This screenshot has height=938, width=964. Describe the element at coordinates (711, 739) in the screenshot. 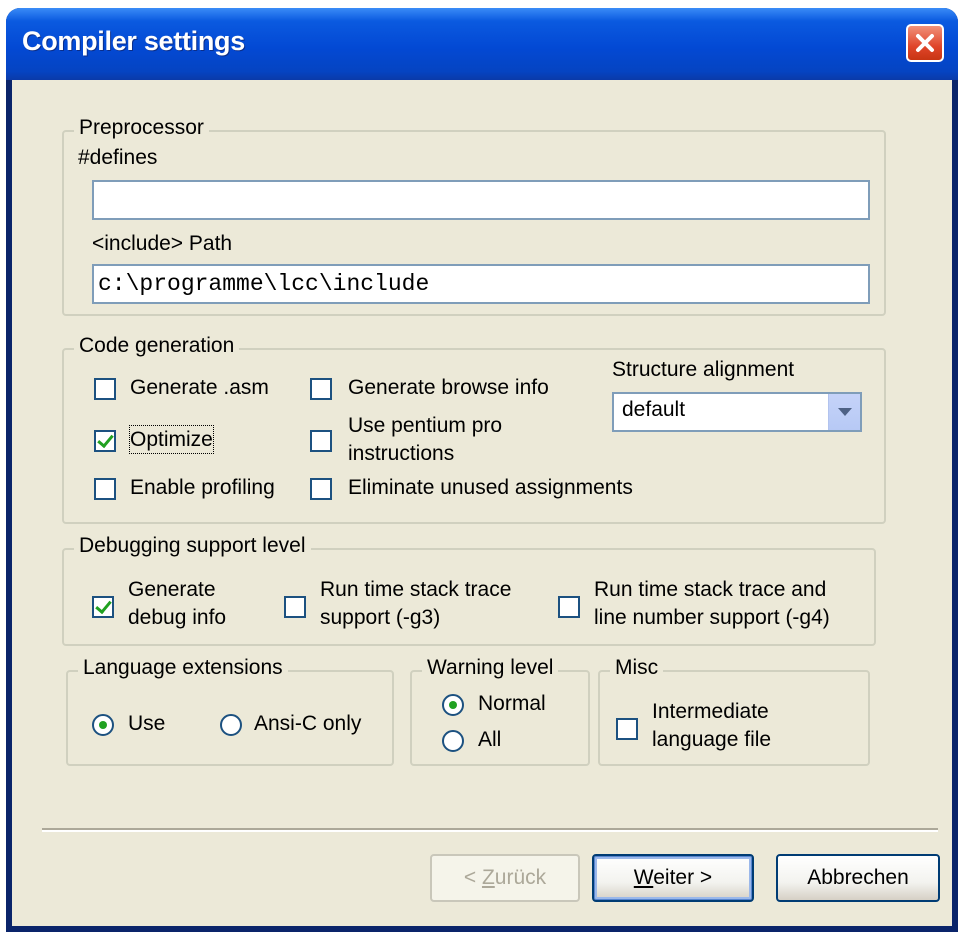

I see `intermediate-label-line2: language file` at that location.